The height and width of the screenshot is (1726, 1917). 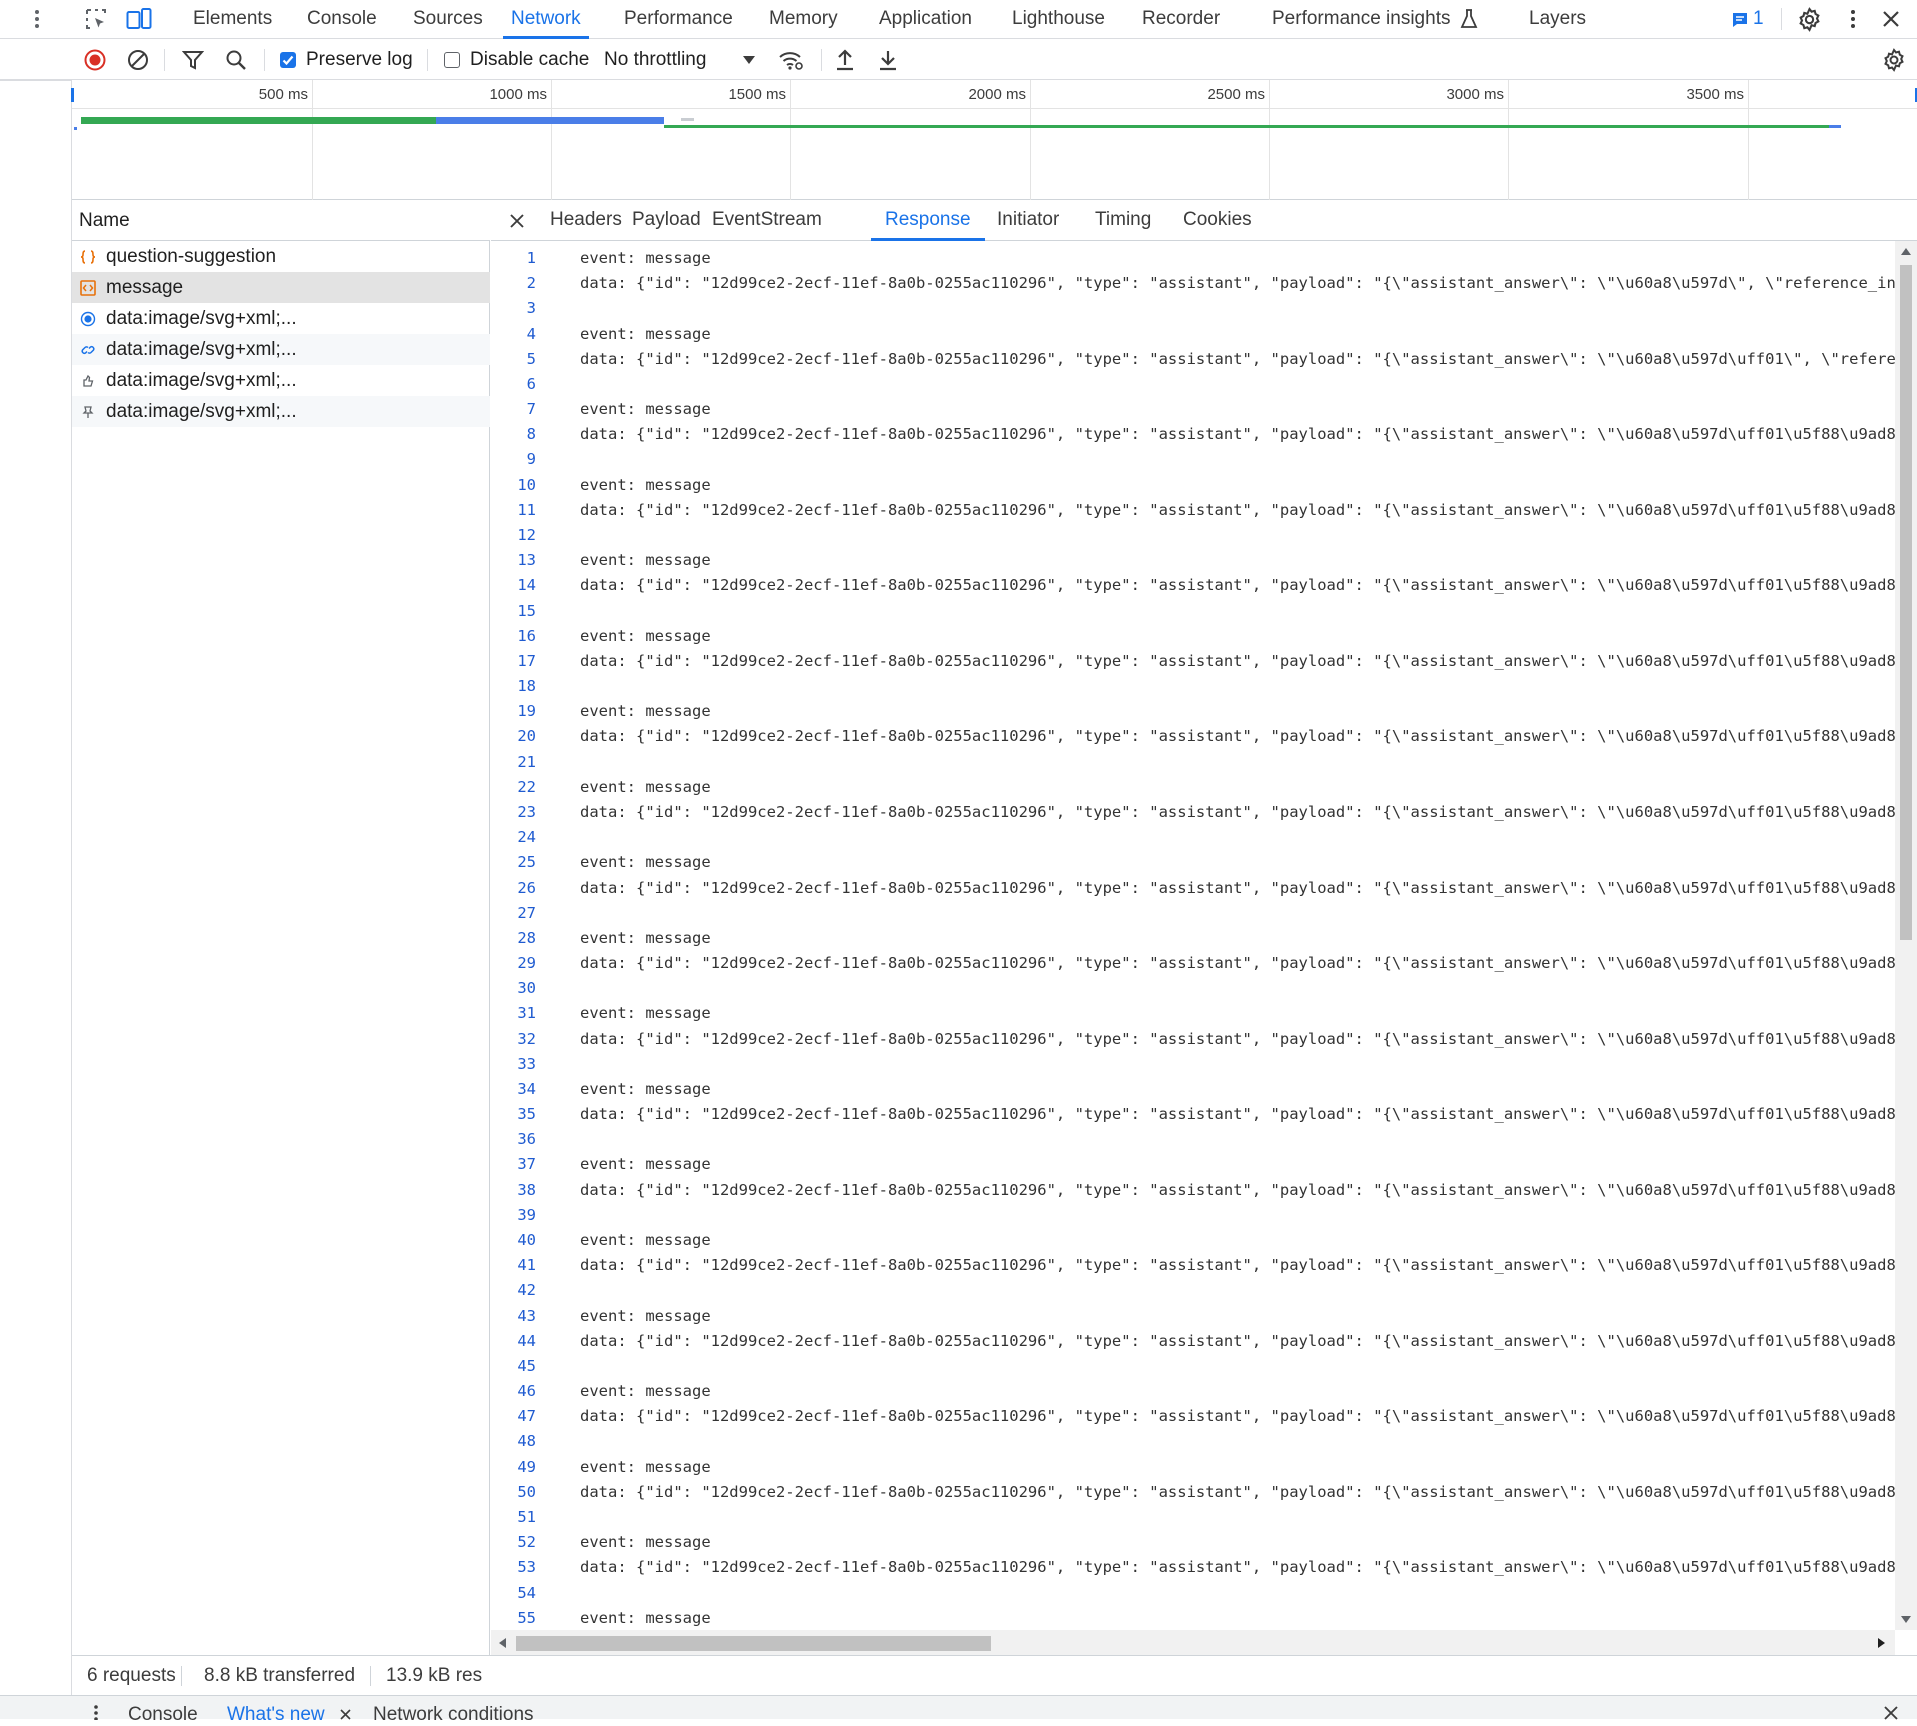 What do you see at coordinates (666, 220) in the screenshot?
I see `tab-payload: Payload` at bounding box center [666, 220].